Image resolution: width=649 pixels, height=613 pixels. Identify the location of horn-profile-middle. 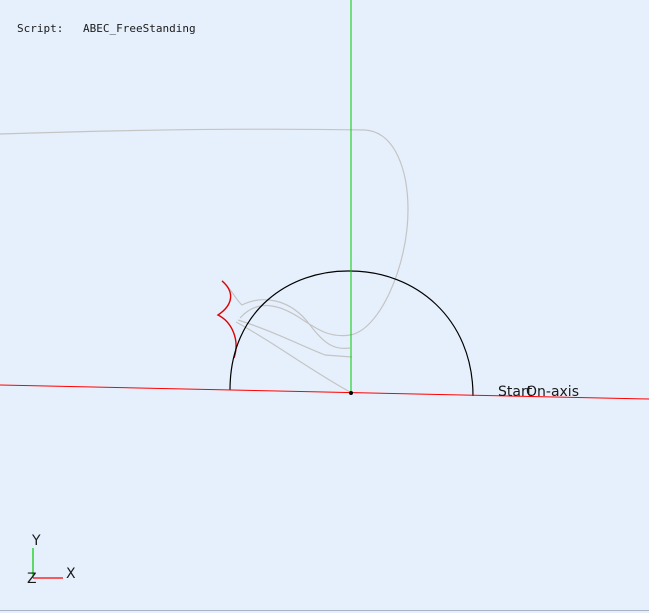
(295, 338).